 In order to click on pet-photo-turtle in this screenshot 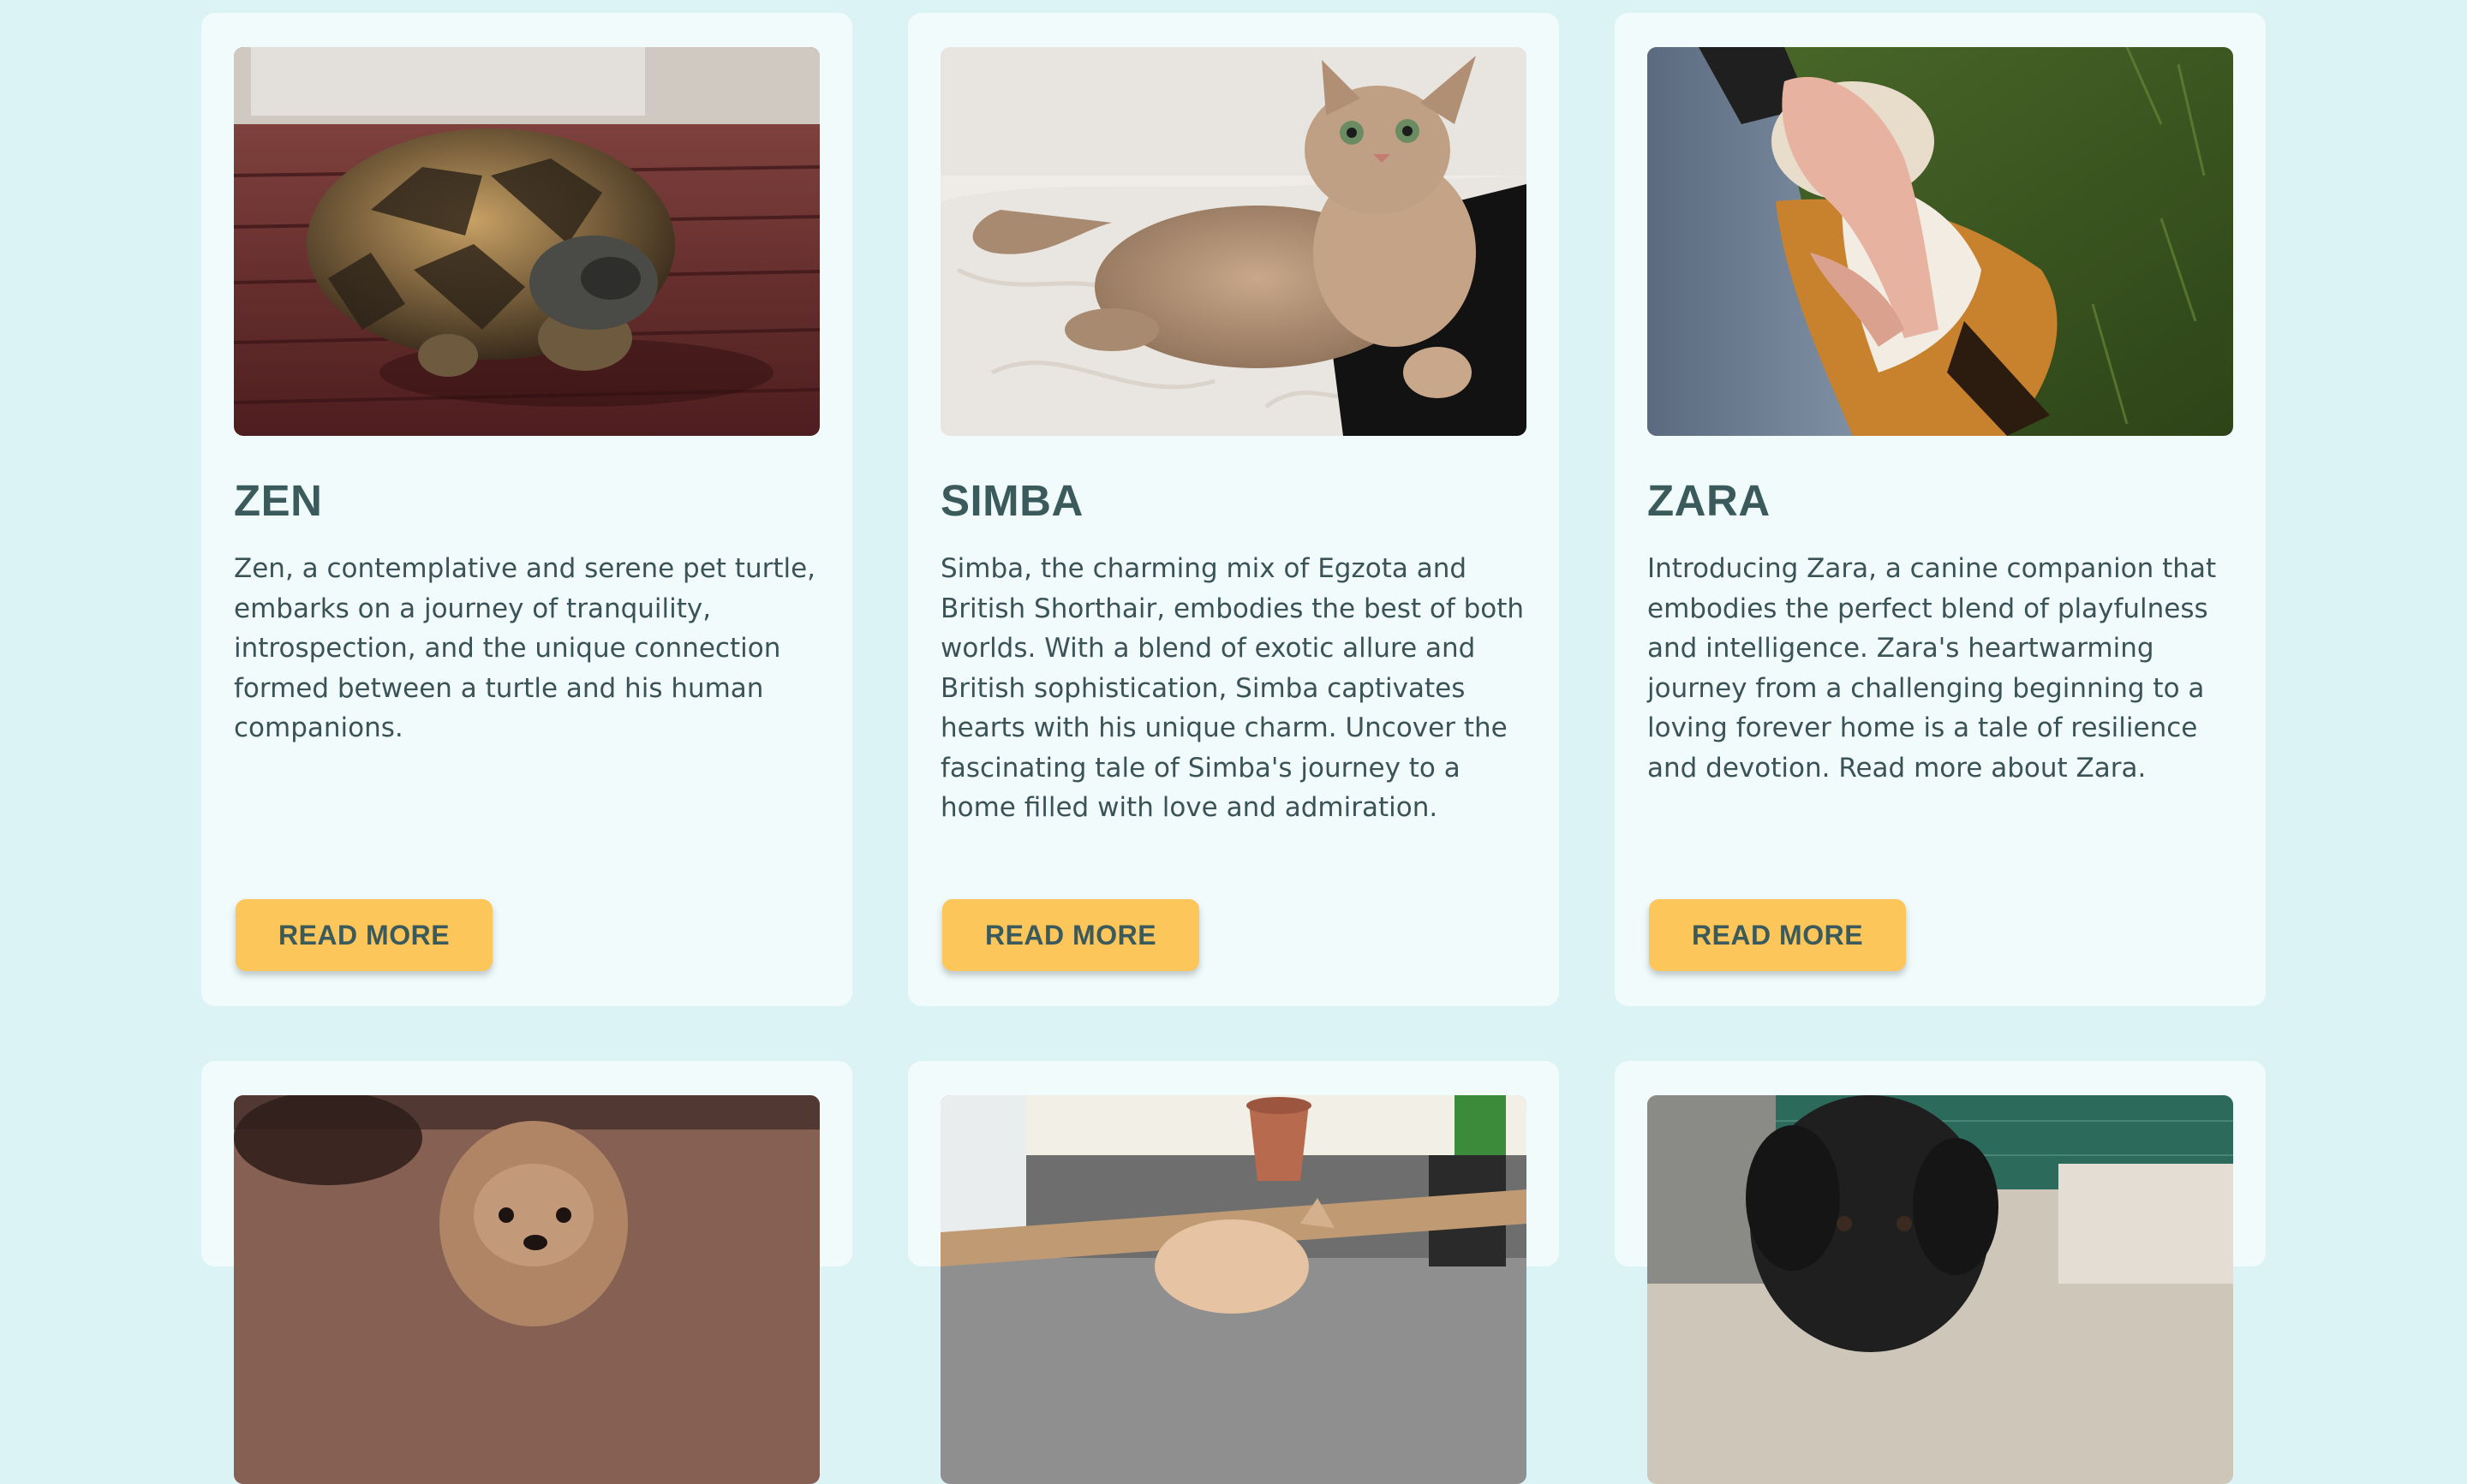, I will do `click(527, 242)`.